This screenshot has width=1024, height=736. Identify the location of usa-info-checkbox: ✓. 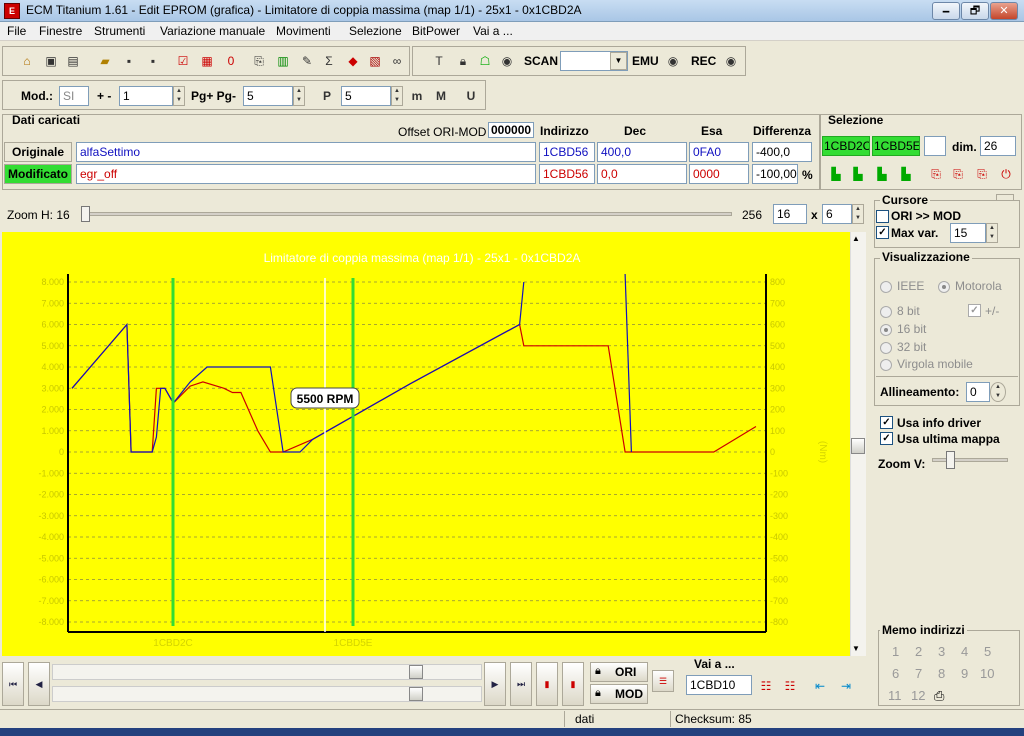
(886, 422).